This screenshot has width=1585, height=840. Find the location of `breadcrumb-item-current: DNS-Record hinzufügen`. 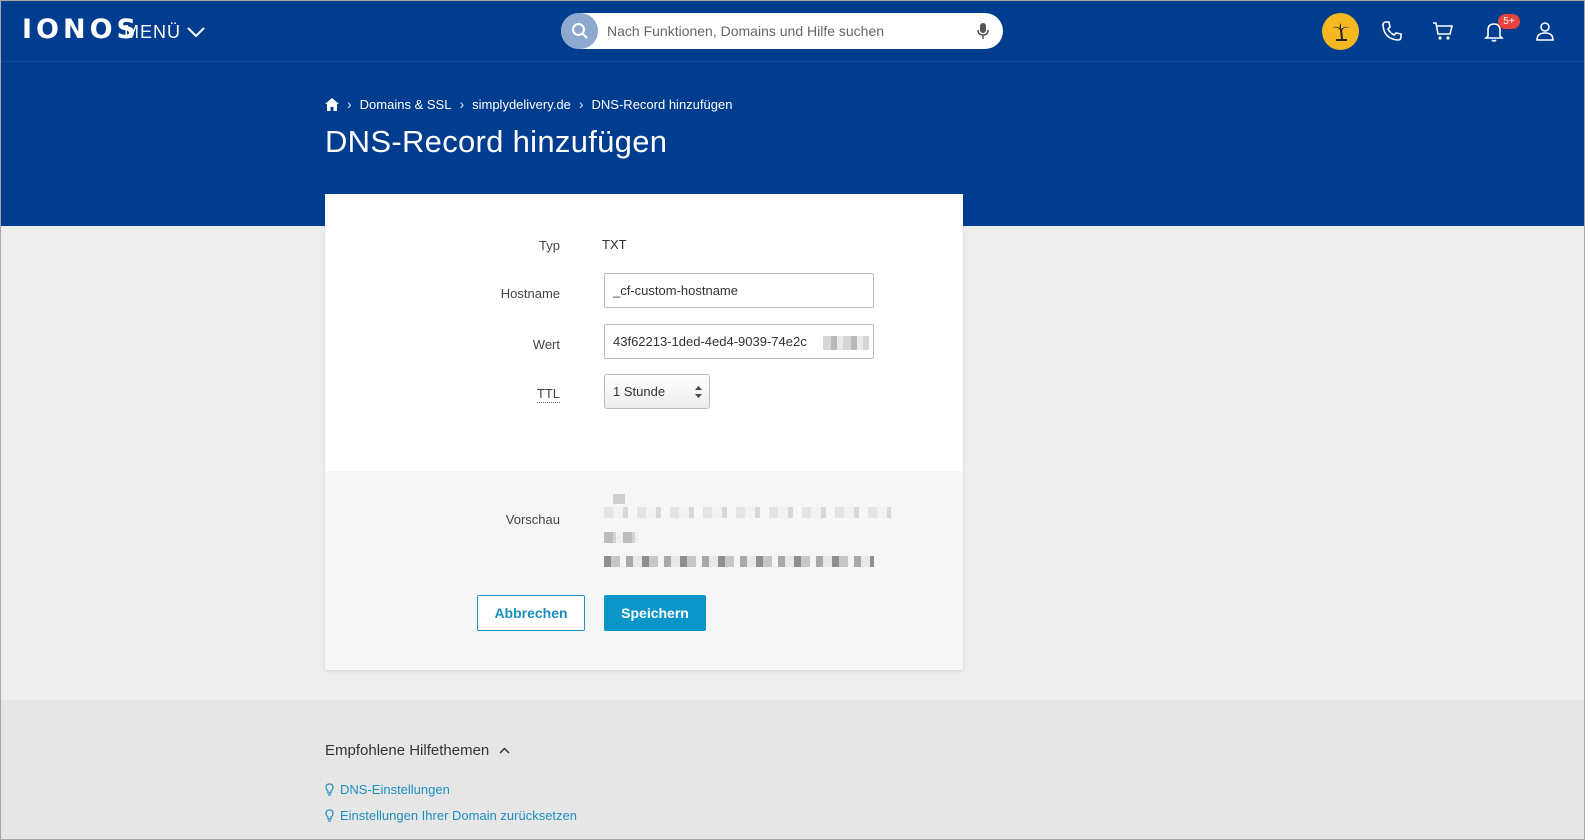

breadcrumb-item-current: DNS-Record hinzufügen is located at coordinates (662, 104).